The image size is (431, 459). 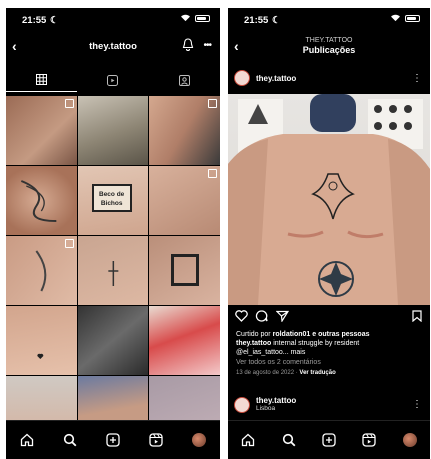 I want to click on tattoo-glyph-image, so click(x=185, y=270).